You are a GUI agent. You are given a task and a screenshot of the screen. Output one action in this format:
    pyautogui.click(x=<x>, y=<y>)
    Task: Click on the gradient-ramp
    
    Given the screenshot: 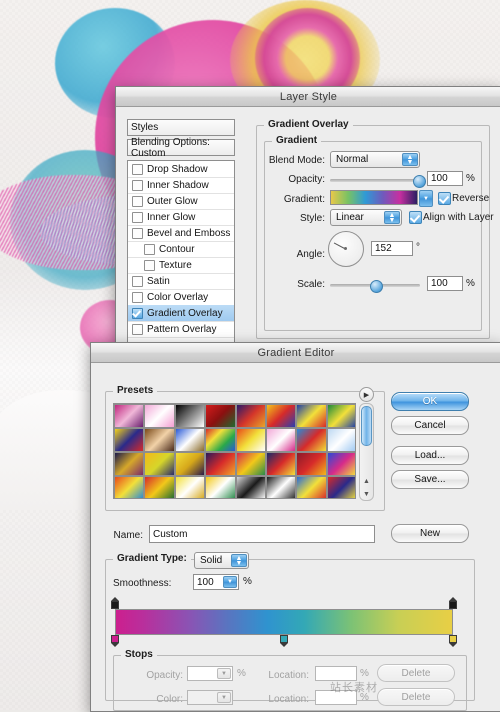 What is the action you would take?
    pyautogui.click(x=284, y=622)
    